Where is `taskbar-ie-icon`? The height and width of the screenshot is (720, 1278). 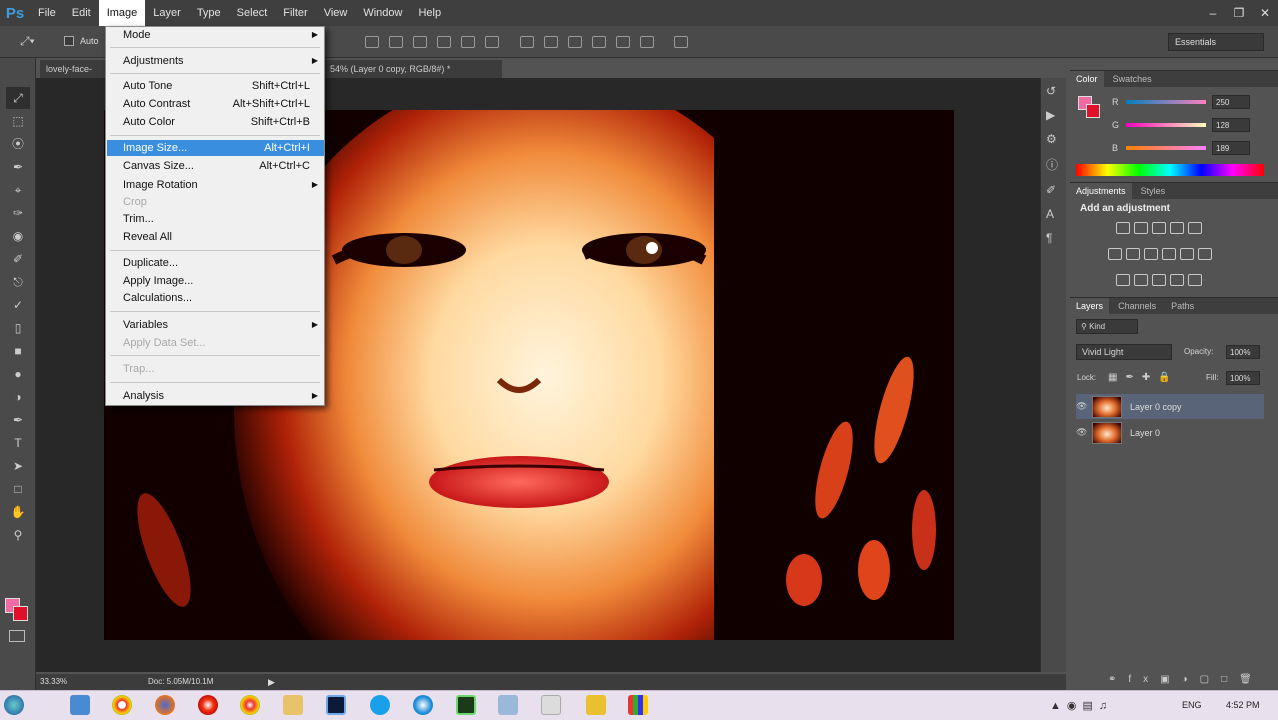 taskbar-ie-icon is located at coordinates (80, 705).